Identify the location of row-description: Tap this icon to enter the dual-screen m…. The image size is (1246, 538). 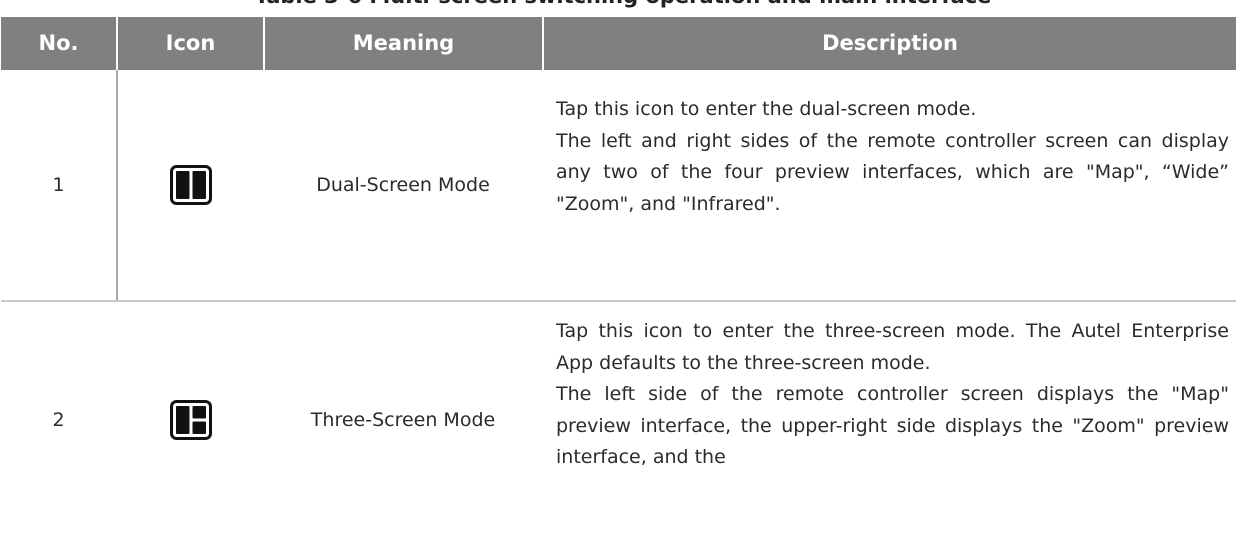
(892, 157).